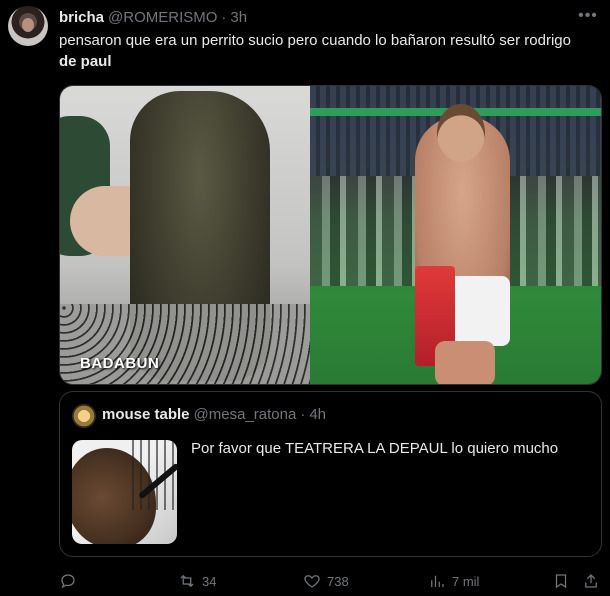 The height and width of the screenshot is (596, 610). Describe the element at coordinates (317, 414) in the screenshot. I see `quoted-time: 4h` at that location.